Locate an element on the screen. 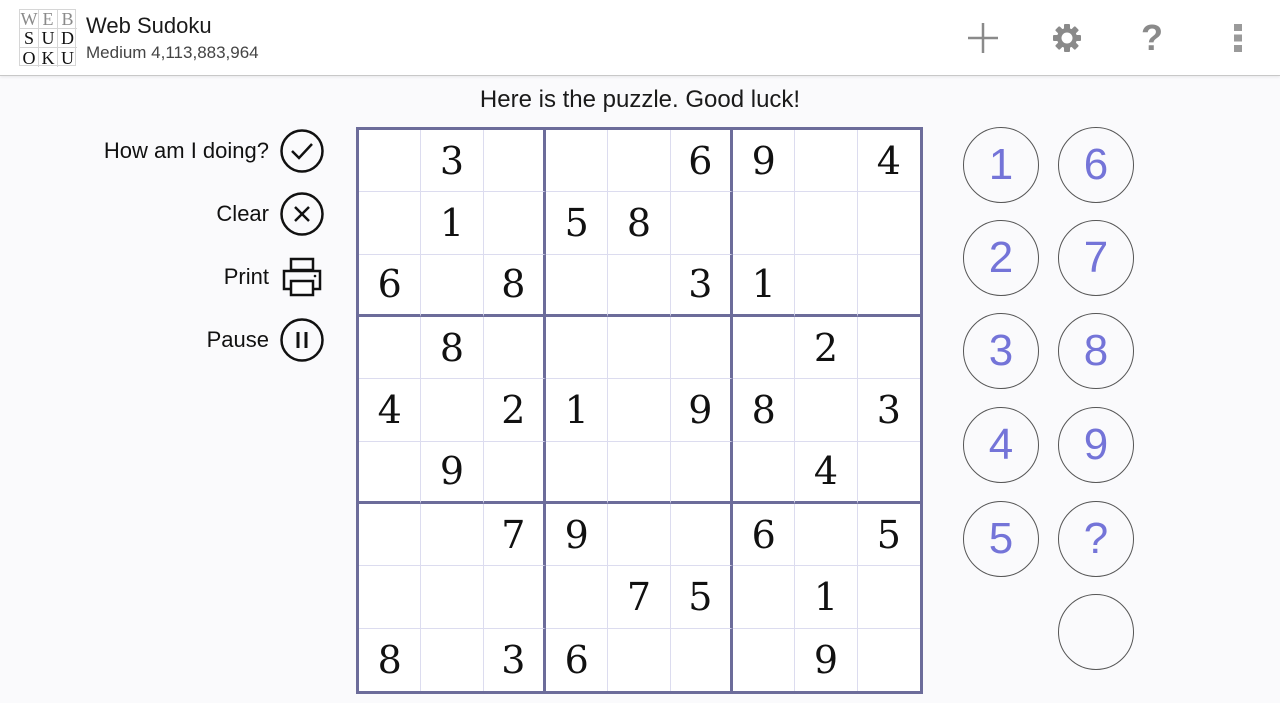  number-pad-button: 6 is located at coordinates (1096, 165).